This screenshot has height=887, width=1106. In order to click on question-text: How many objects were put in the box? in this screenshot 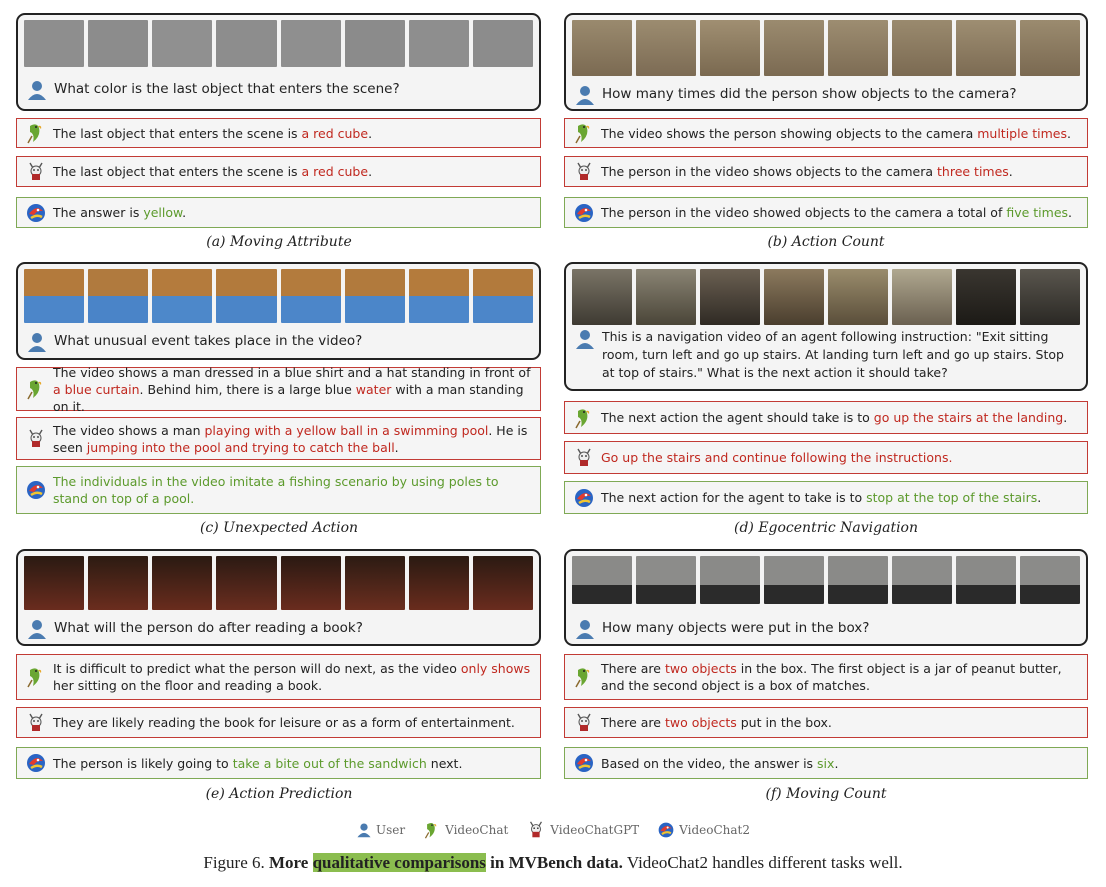, I will do `click(736, 628)`.